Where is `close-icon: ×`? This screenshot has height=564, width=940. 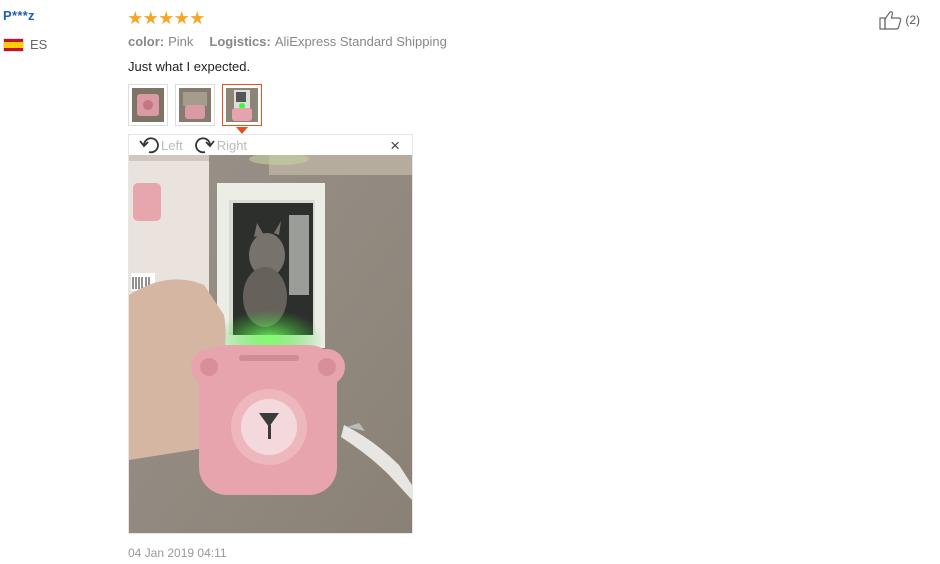 close-icon: × is located at coordinates (395, 146).